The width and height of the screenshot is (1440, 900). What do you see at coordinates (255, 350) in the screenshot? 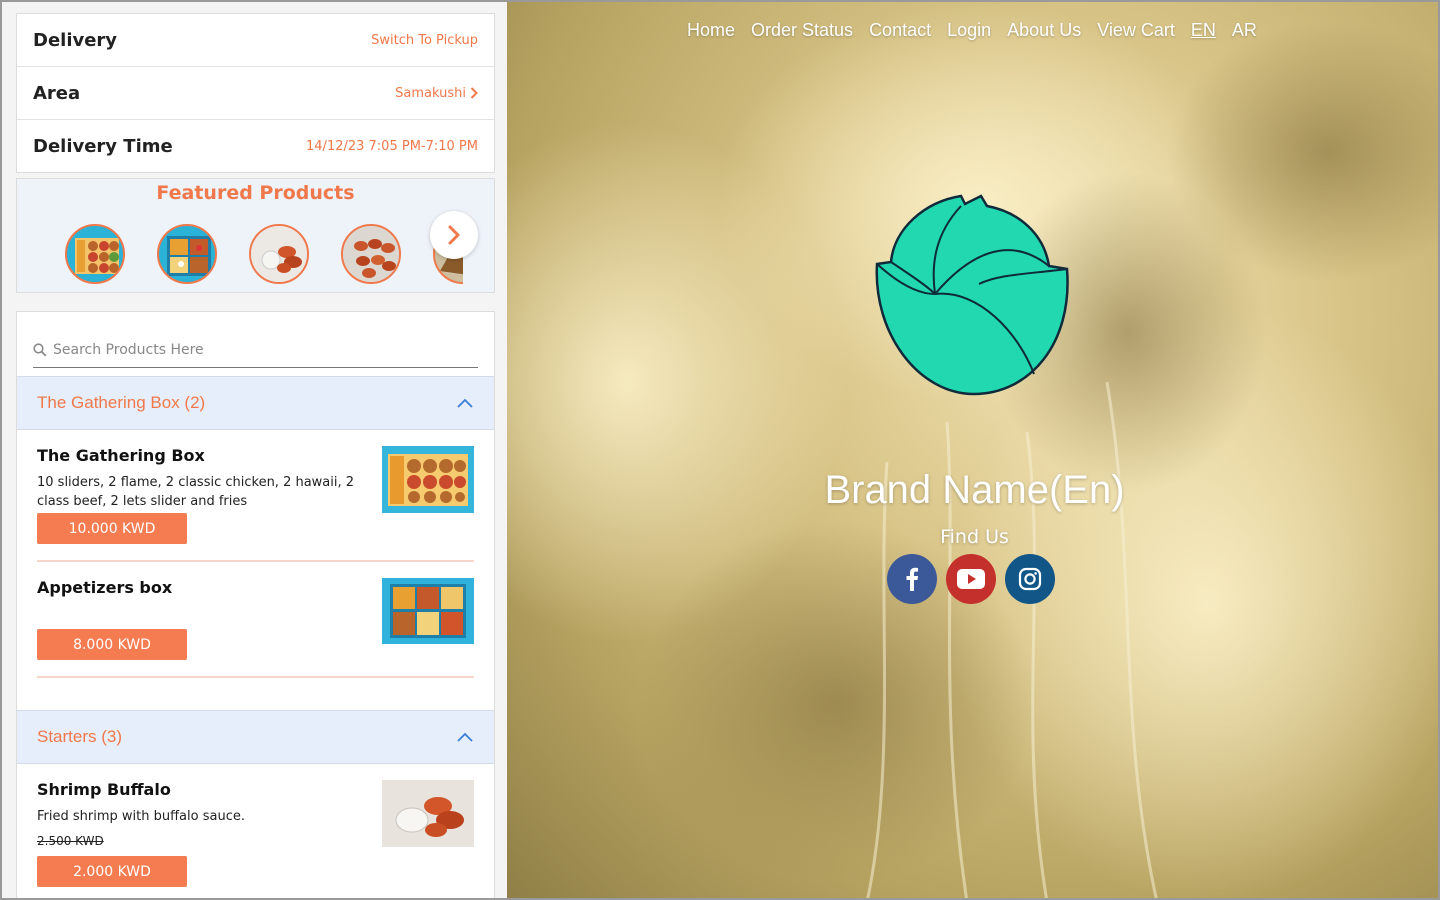
I see `search-field: Search Products Here` at bounding box center [255, 350].